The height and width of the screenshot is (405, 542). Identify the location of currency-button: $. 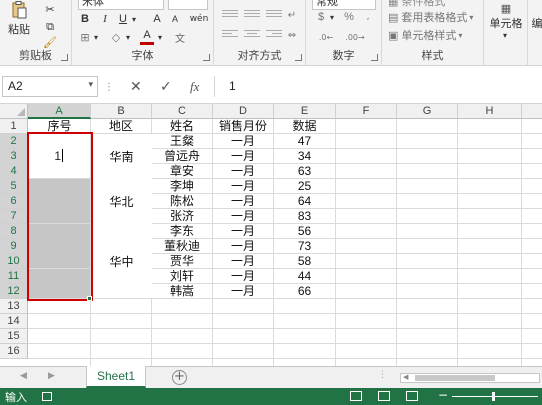
(321, 17).